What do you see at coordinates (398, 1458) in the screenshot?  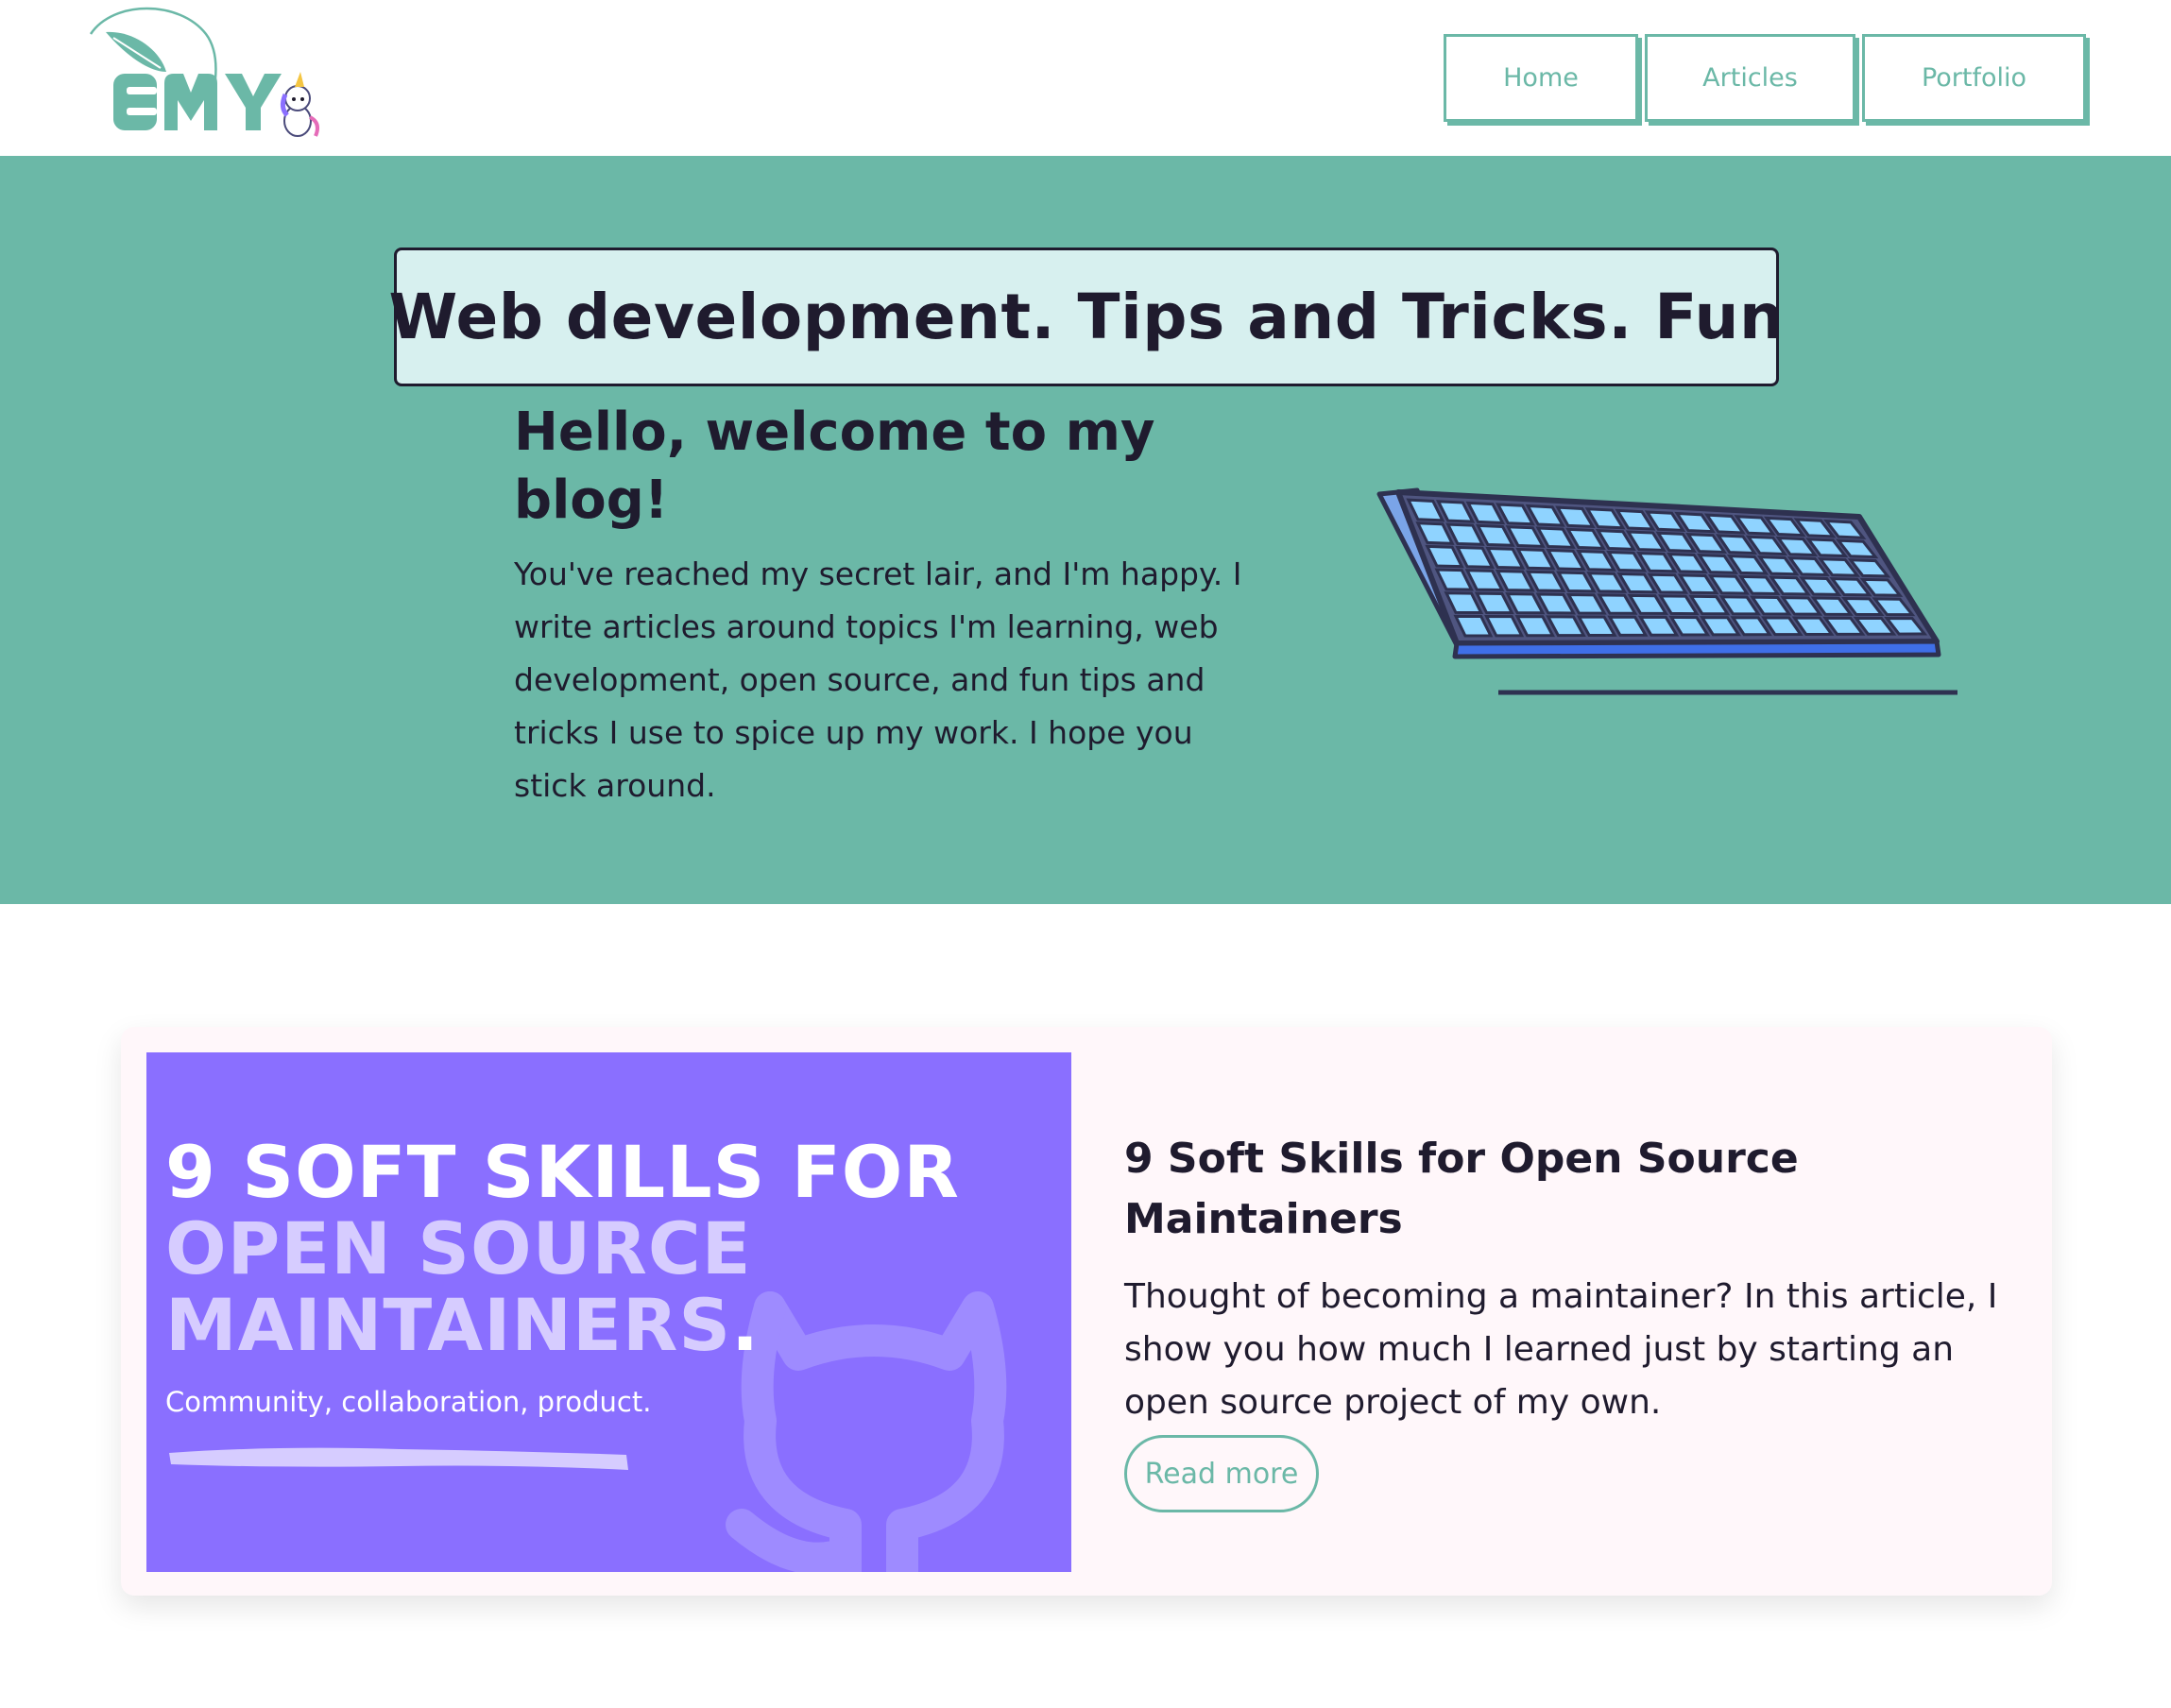 I see `brush-stroke-decoration` at bounding box center [398, 1458].